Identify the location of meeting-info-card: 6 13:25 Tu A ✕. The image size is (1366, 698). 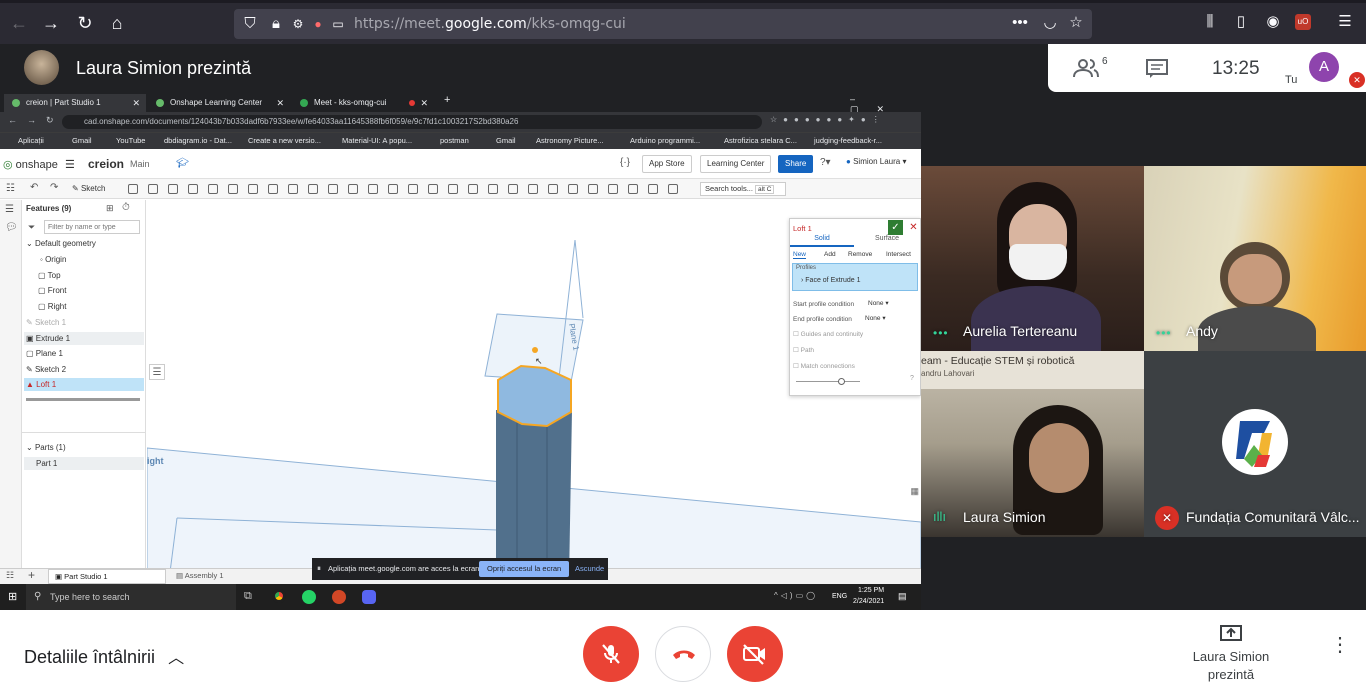
(1207, 68).